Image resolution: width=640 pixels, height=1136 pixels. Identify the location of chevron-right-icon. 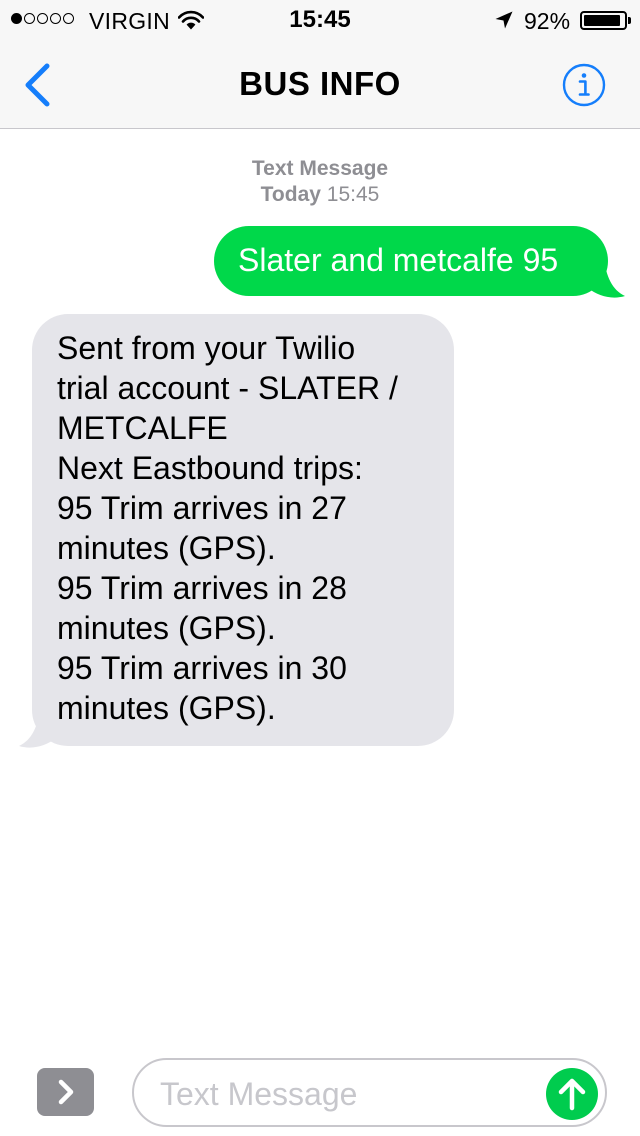
(66, 1092).